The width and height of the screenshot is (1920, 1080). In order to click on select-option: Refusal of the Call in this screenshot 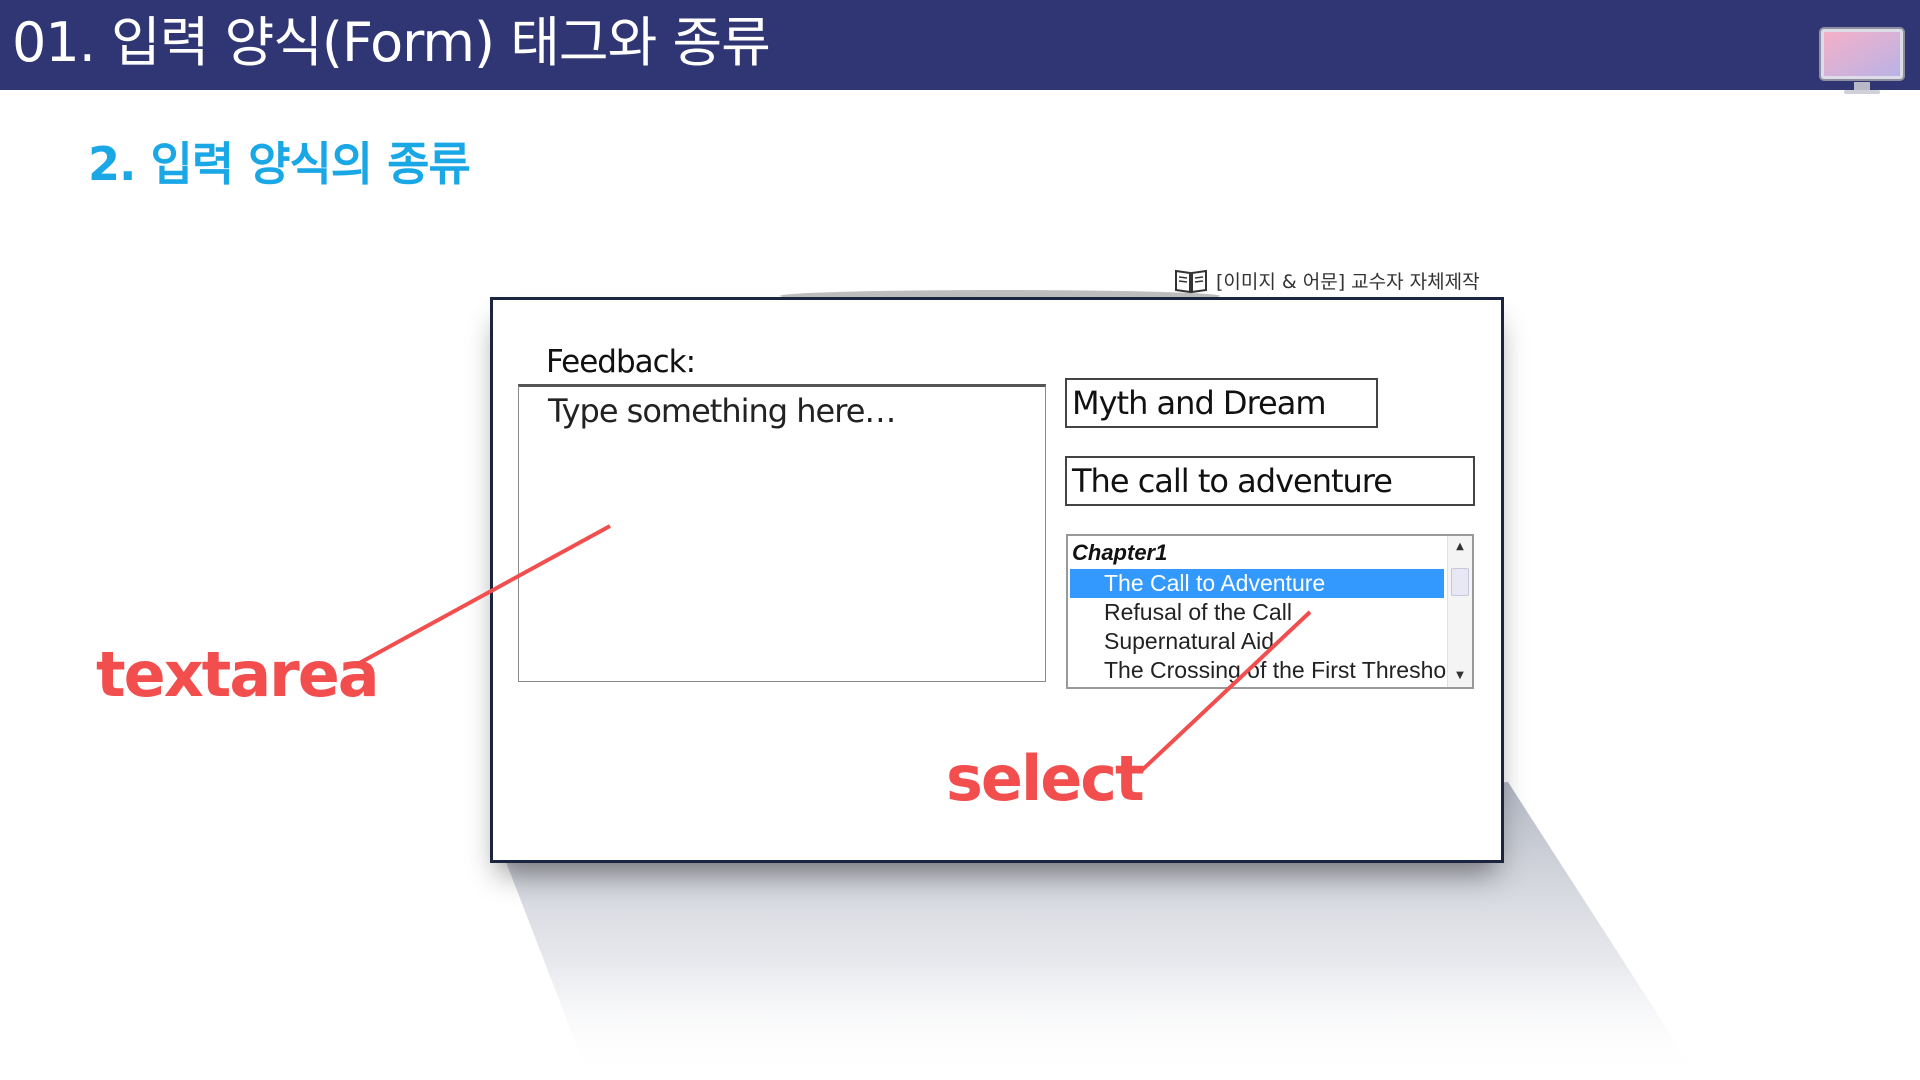, I will do `click(1257, 612)`.